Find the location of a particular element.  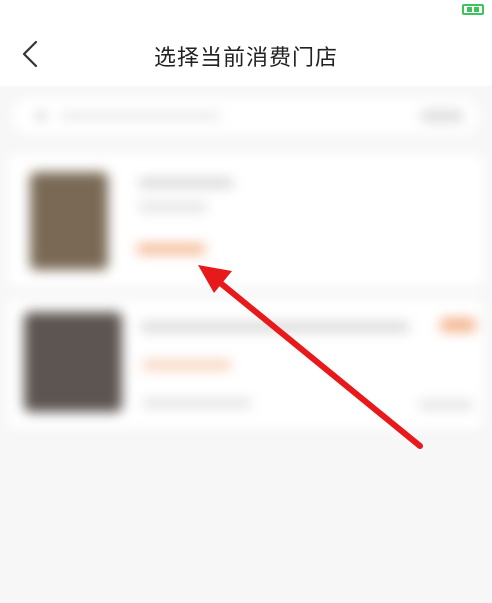

store-badge-blur is located at coordinates (458, 325).